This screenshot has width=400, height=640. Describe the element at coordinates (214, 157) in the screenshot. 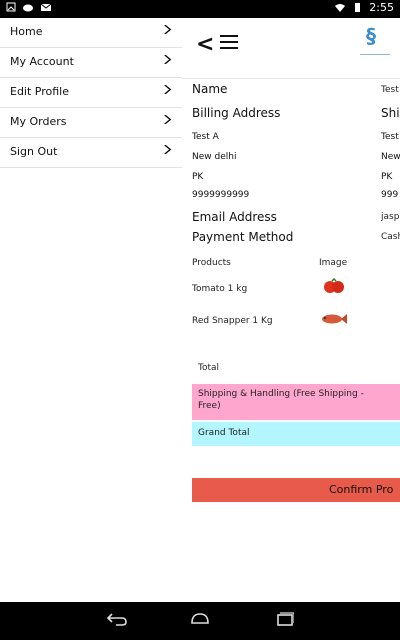

I see `billing-city: New delhi` at that location.